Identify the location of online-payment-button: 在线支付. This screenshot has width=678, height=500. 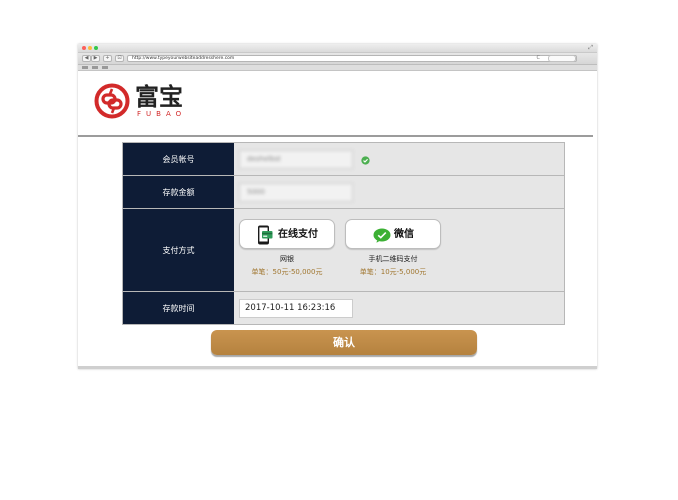
(287, 234).